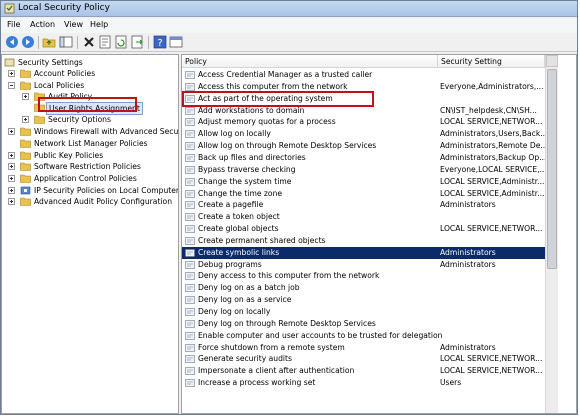 Image resolution: width=580 pixels, height=417 pixels. I want to click on policy-row: Deny log on locally, so click(363, 312).